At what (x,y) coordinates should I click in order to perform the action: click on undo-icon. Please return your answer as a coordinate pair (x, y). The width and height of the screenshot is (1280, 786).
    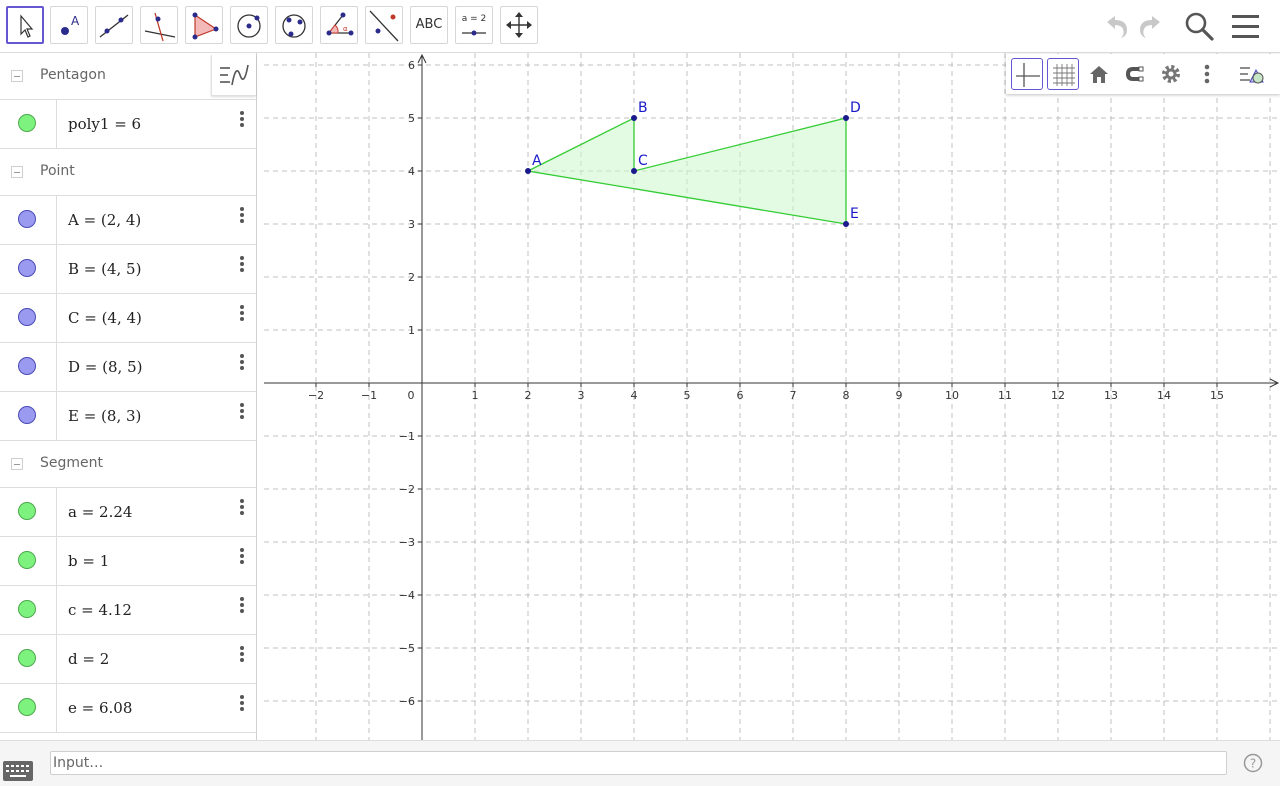
    Looking at the image, I should click on (1115, 26).